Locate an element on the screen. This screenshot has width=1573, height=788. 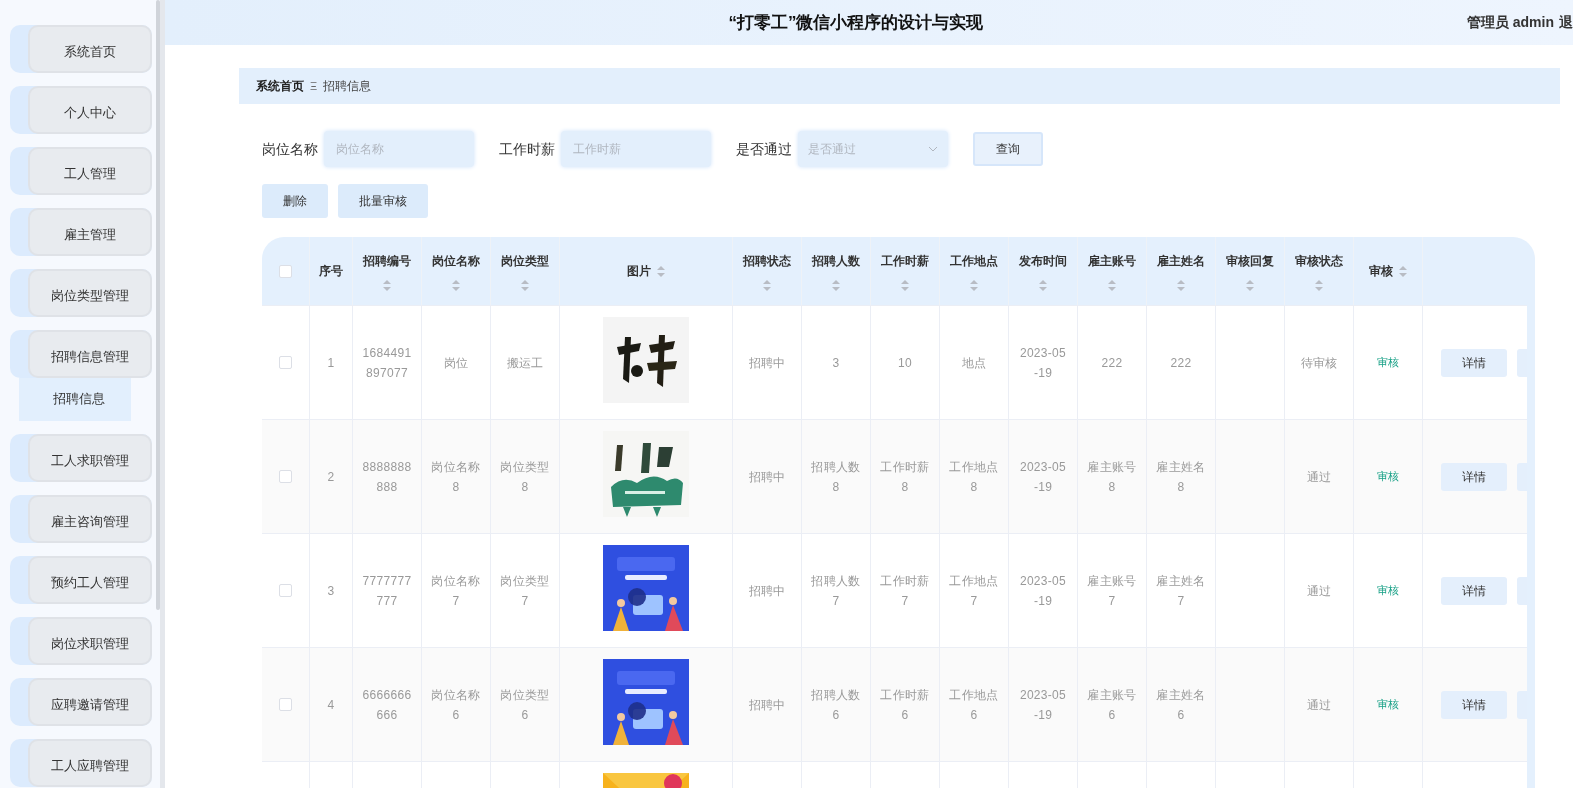
submenu-item: 招聘信息 is located at coordinates (75, 399).